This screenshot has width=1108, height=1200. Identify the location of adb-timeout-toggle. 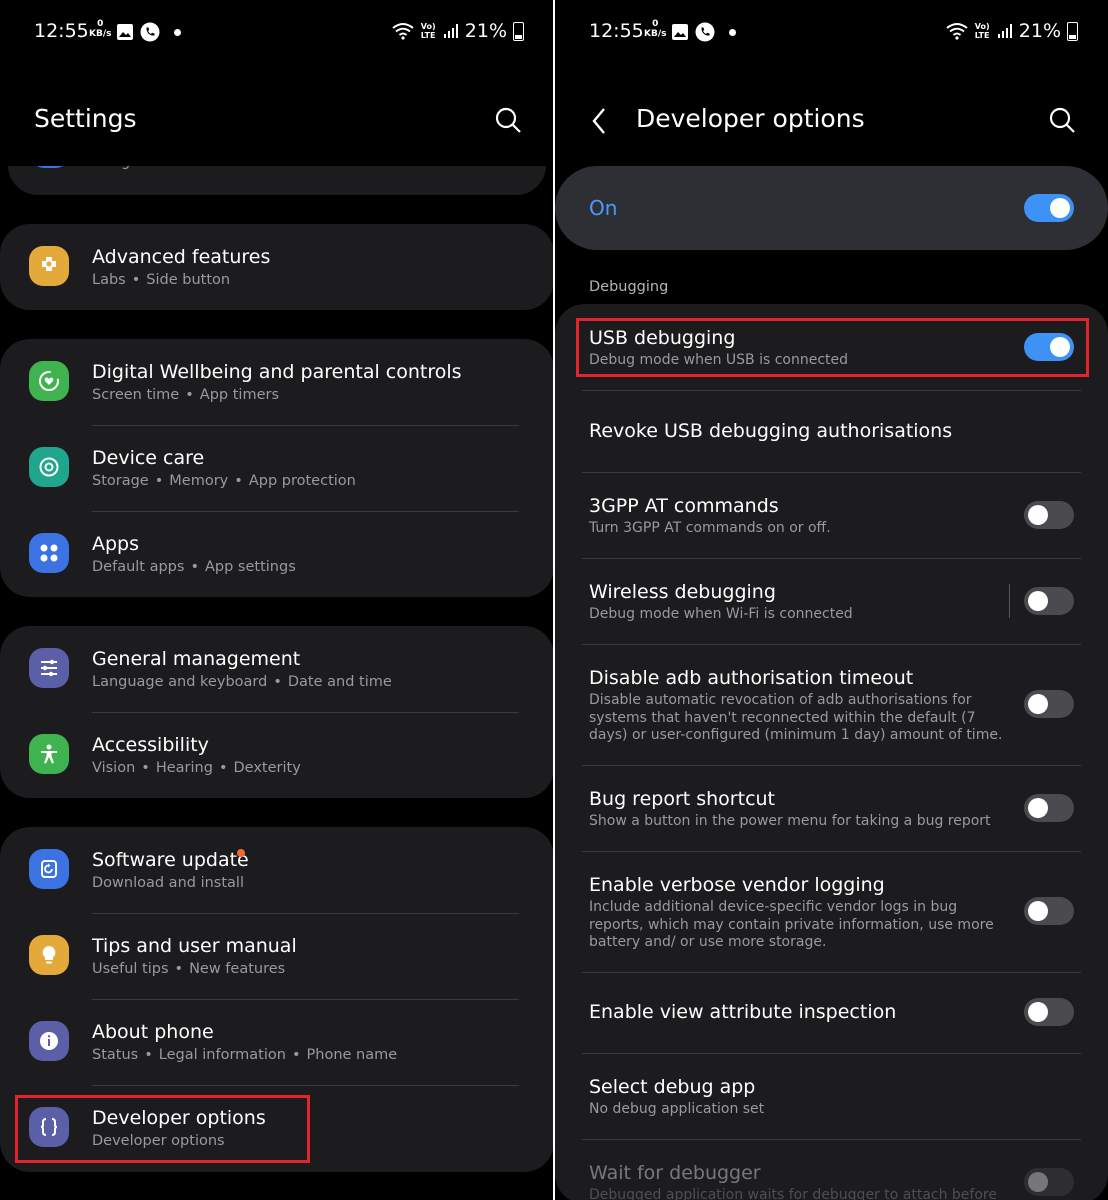
(1049, 704).